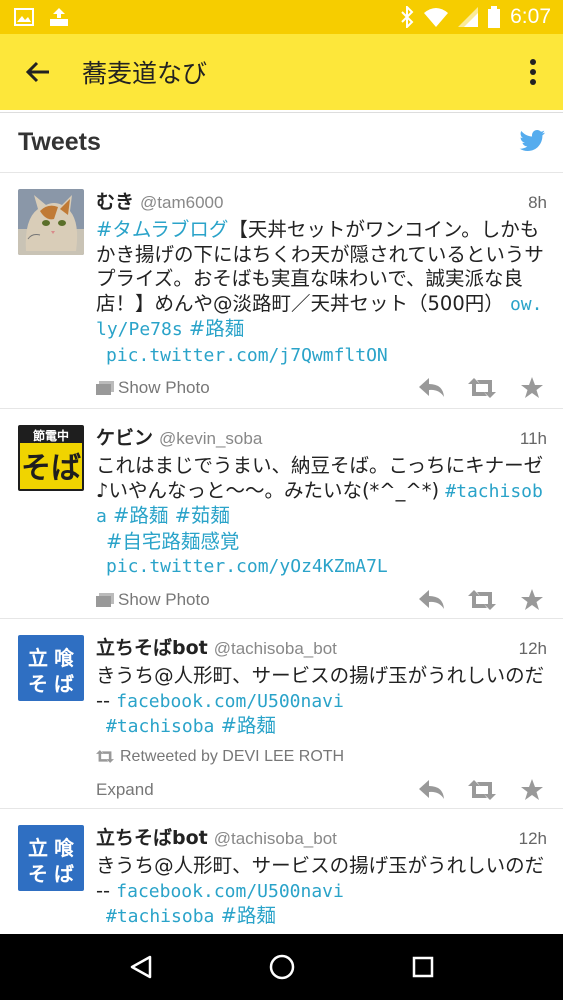 This screenshot has height=1000, width=563. I want to click on image-icon, so click(24, 17).